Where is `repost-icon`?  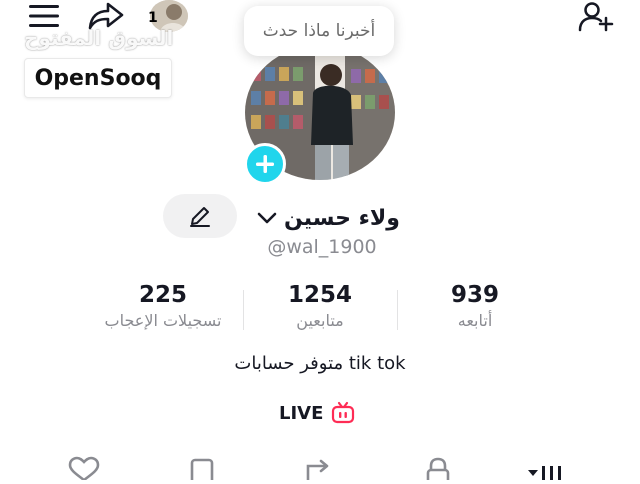 repost-icon is located at coordinates (318, 469).